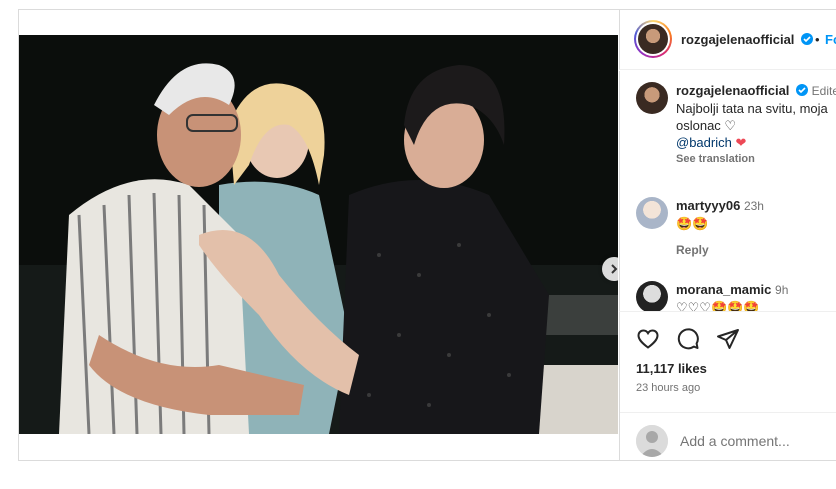  What do you see at coordinates (648, 339) in the screenshot?
I see `like-icon` at bounding box center [648, 339].